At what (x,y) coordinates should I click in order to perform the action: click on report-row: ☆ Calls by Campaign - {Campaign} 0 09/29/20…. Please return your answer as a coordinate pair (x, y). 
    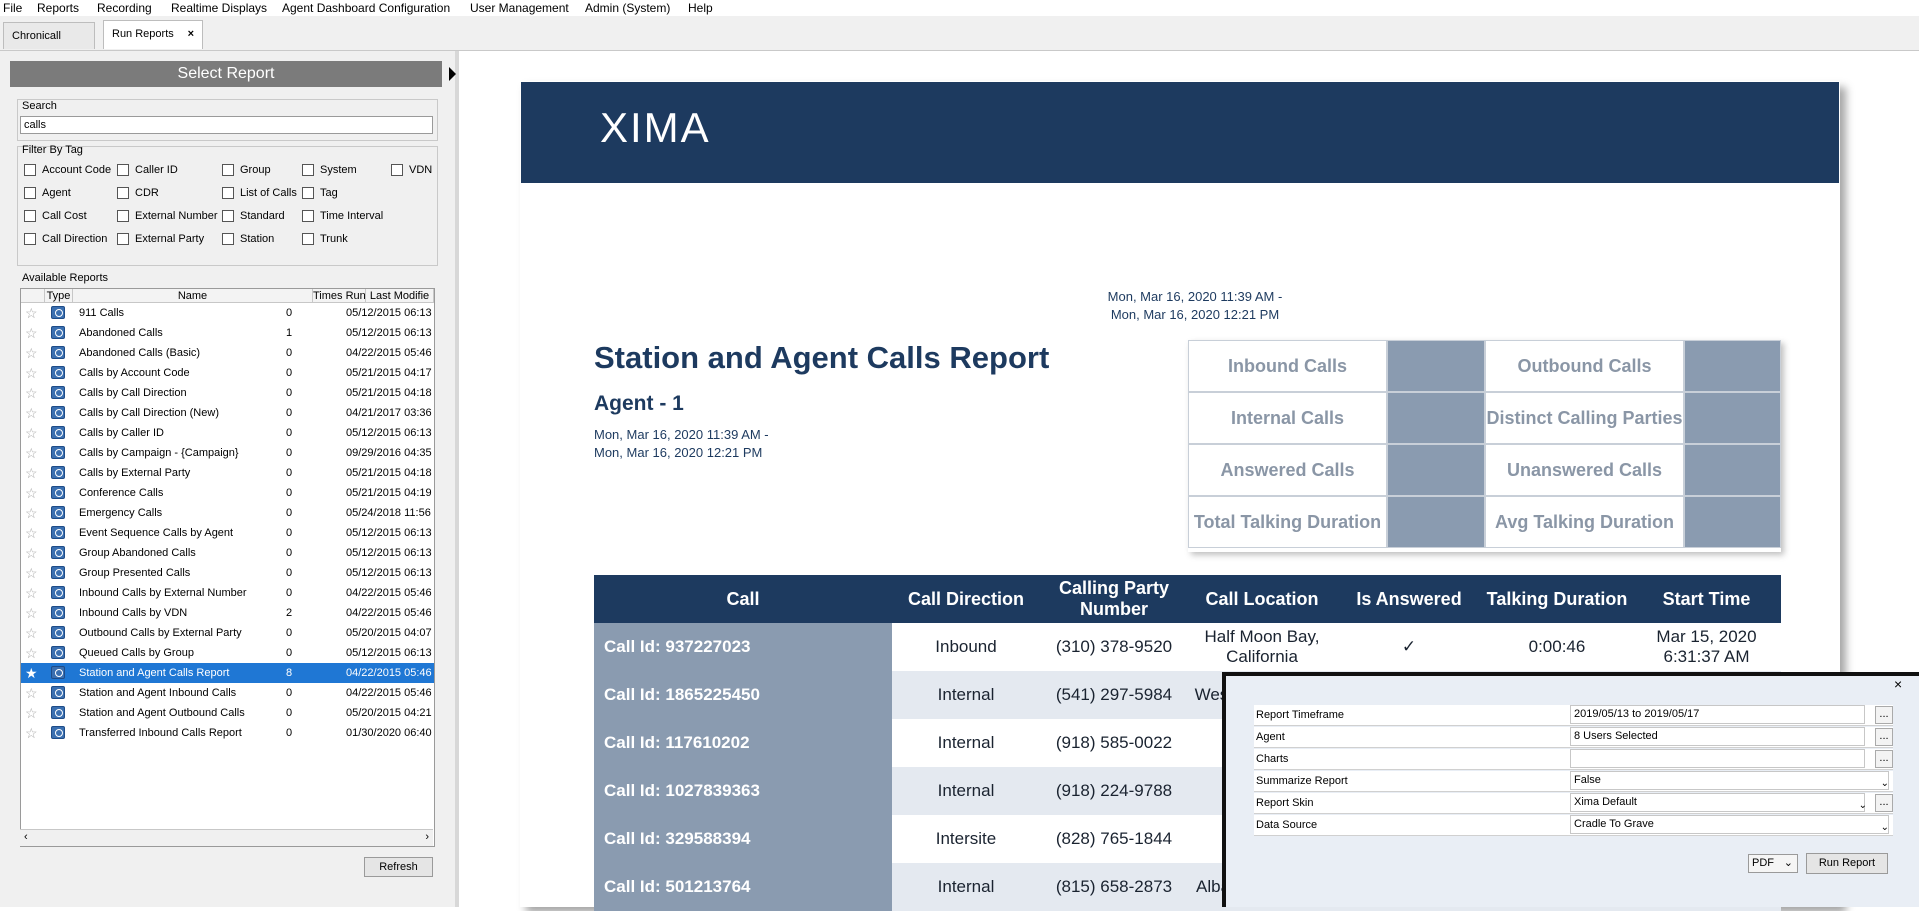
    Looking at the image, I should click on (227, 453).